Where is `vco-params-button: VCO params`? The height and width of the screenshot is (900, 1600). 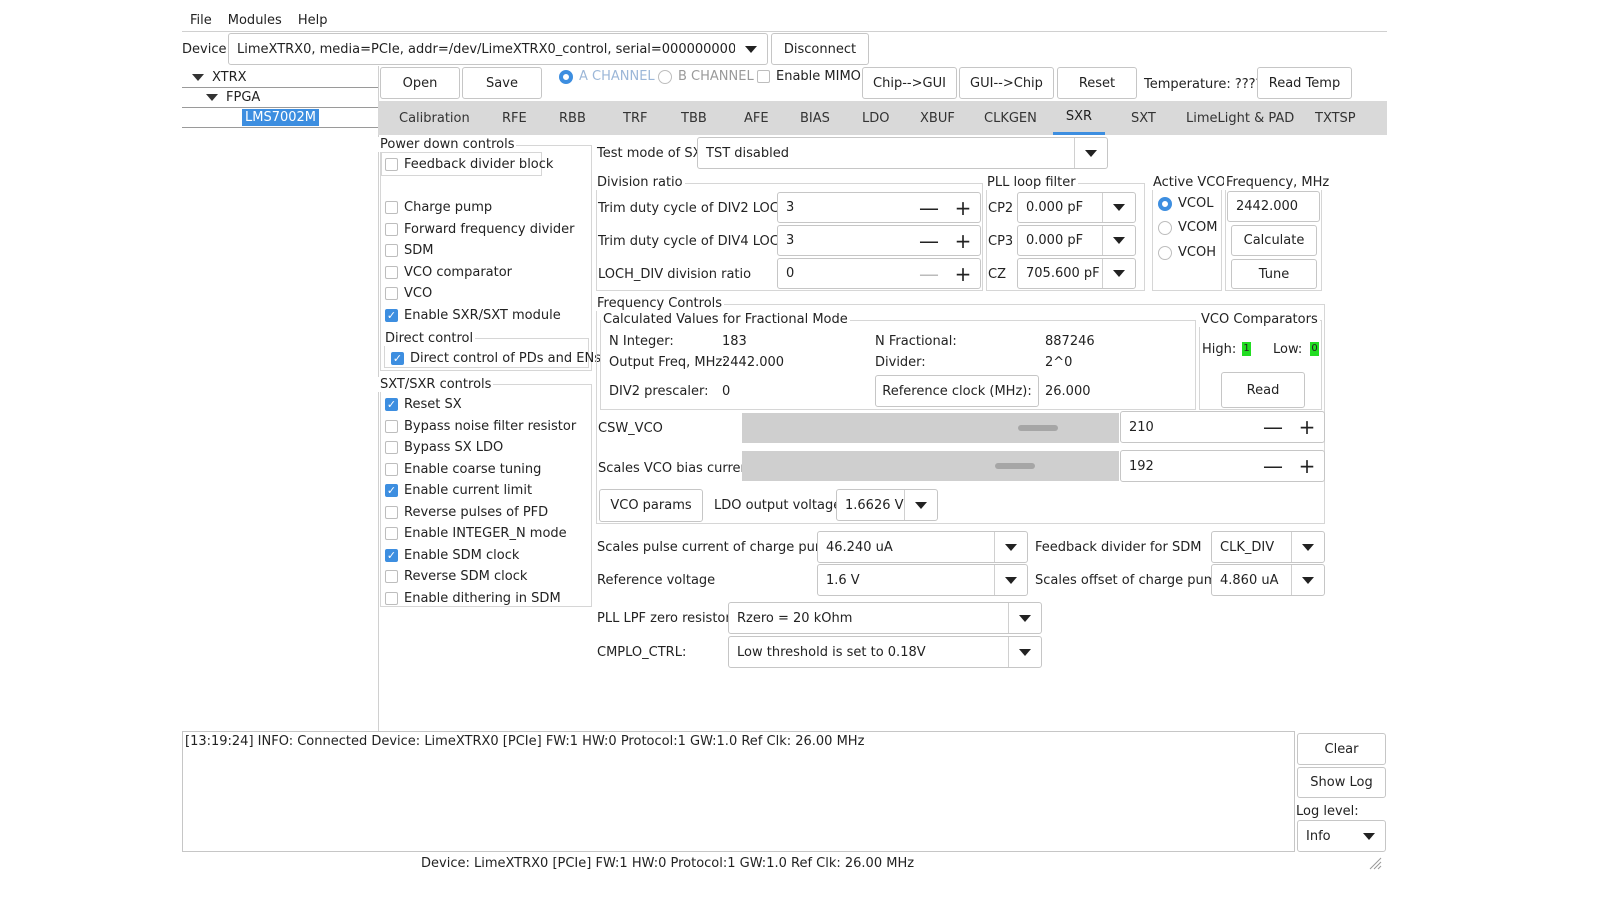 vco-params-button: VCO params is located at coordinates (651, 505).